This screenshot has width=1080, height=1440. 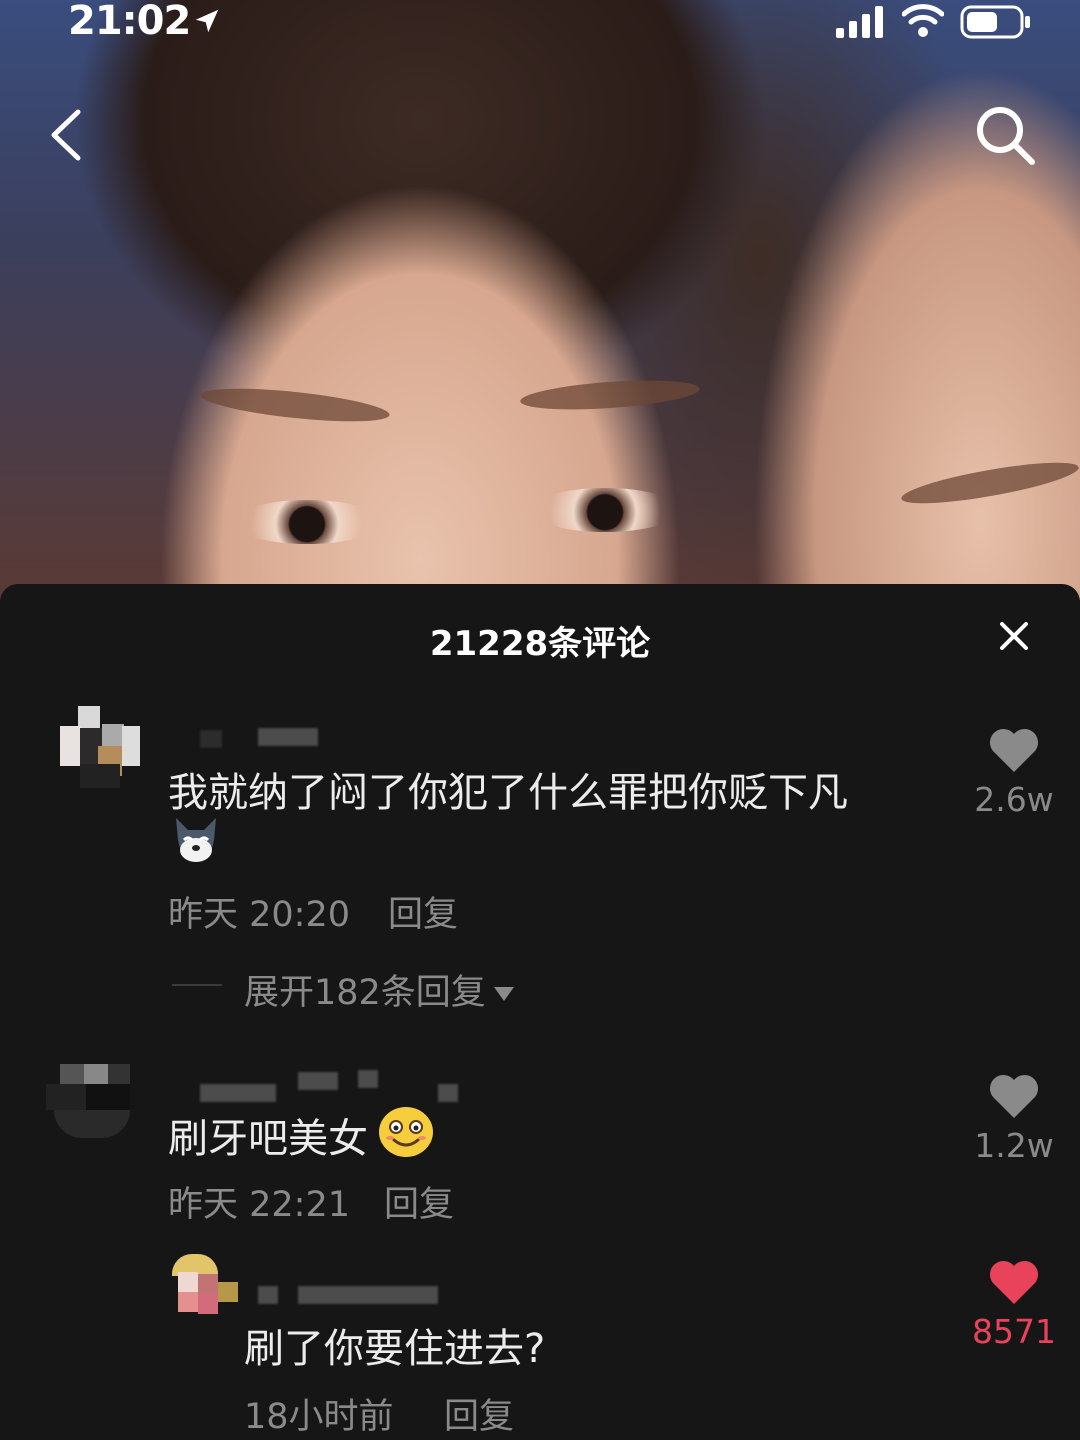 What do you see at coordinates (319, 1417) in the screenshot?
I see `comment-time: 18小时前` at bounding box center [319, 1417].